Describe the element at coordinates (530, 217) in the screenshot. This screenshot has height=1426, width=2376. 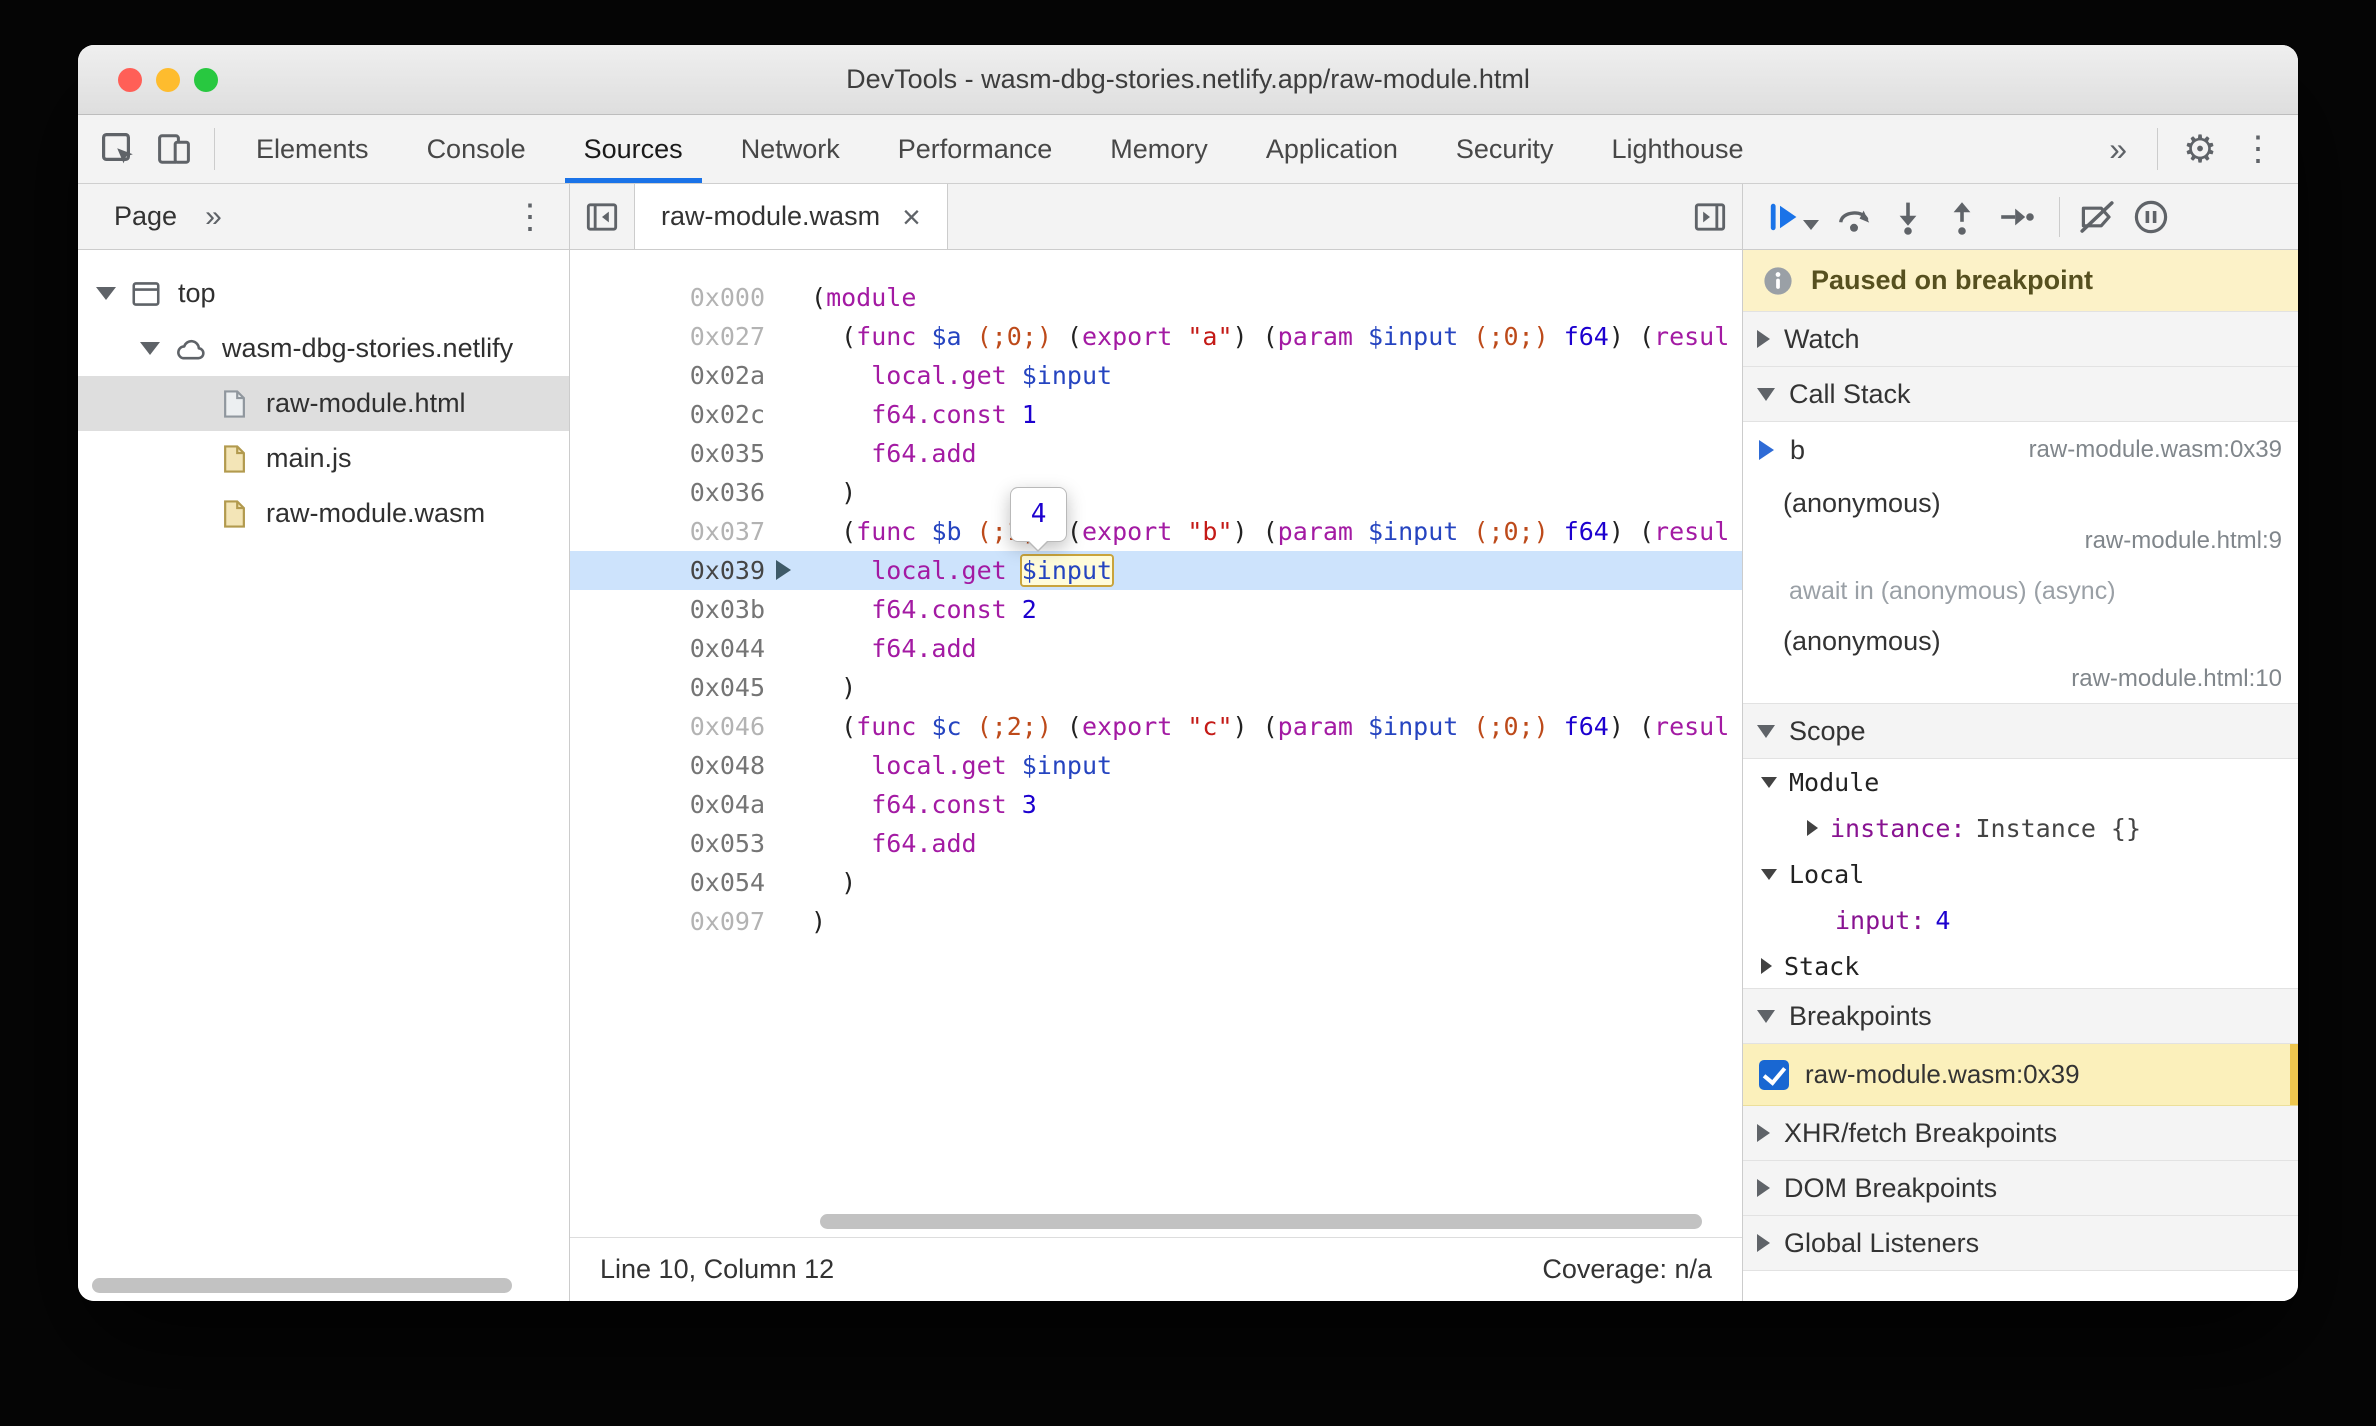
I see `navigator-kebab-icon: ⋮` at that location.